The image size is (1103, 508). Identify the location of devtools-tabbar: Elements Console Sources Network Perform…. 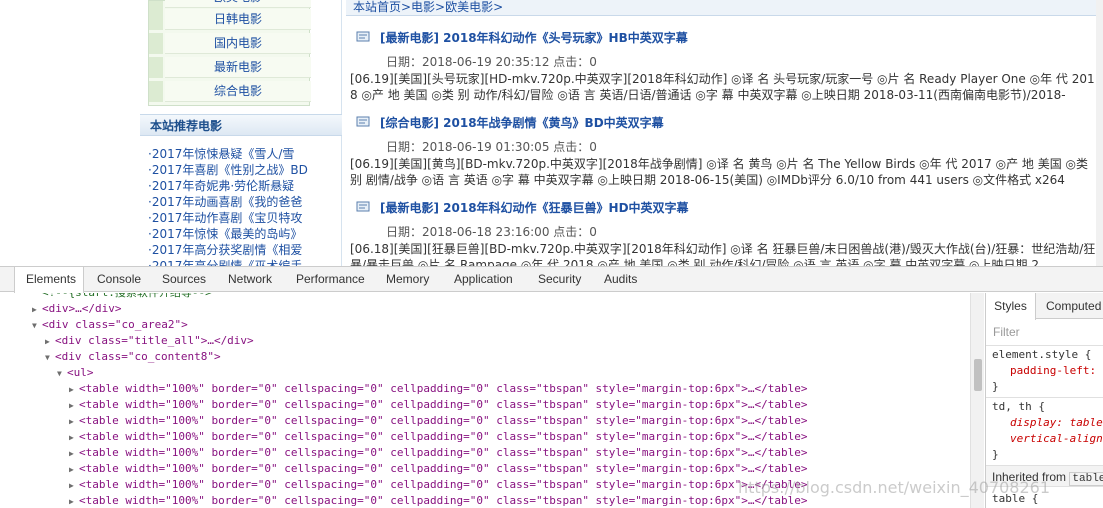
(551, 280).